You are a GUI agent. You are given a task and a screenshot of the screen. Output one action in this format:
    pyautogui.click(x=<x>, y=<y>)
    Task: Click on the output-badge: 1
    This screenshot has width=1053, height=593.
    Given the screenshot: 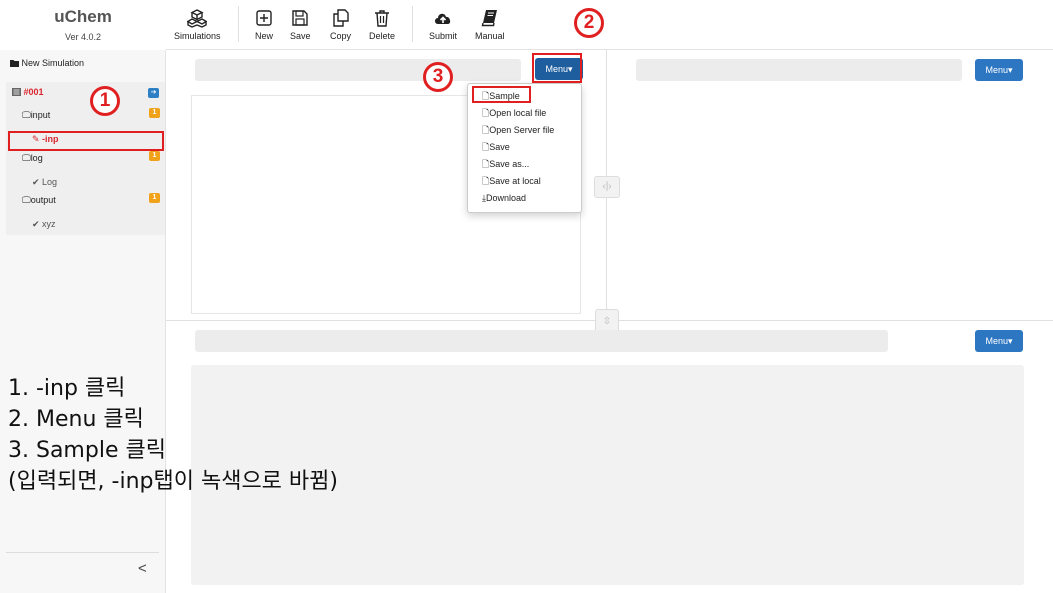 What is the action you would take?
    pyautogui.click(x=154, y=198)
    